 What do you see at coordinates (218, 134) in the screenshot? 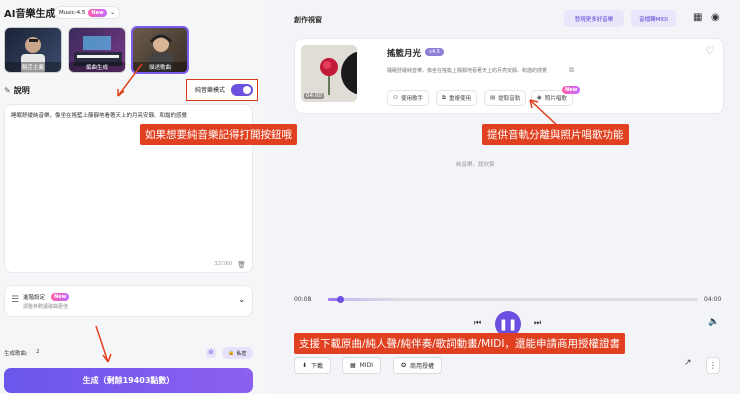
I see `annotation-left: 如果想要純音樂記得打開按鈕哦` at bounding box center [218, 134].